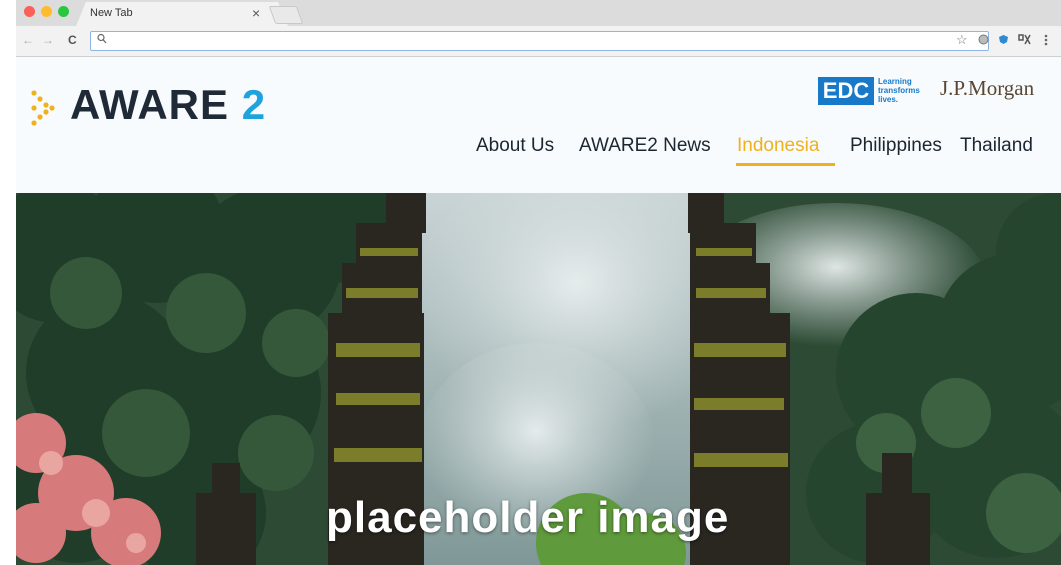  What do you see at coordinates (515, 146) in the screenshot?
I see `nav-about-us: About Us` at bounding box center [515, 146].